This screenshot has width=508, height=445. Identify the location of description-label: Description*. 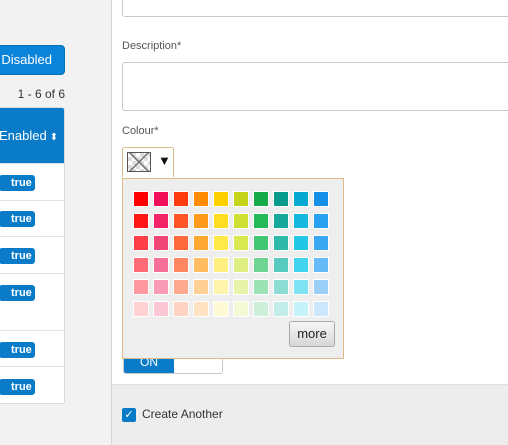
(152, 46).